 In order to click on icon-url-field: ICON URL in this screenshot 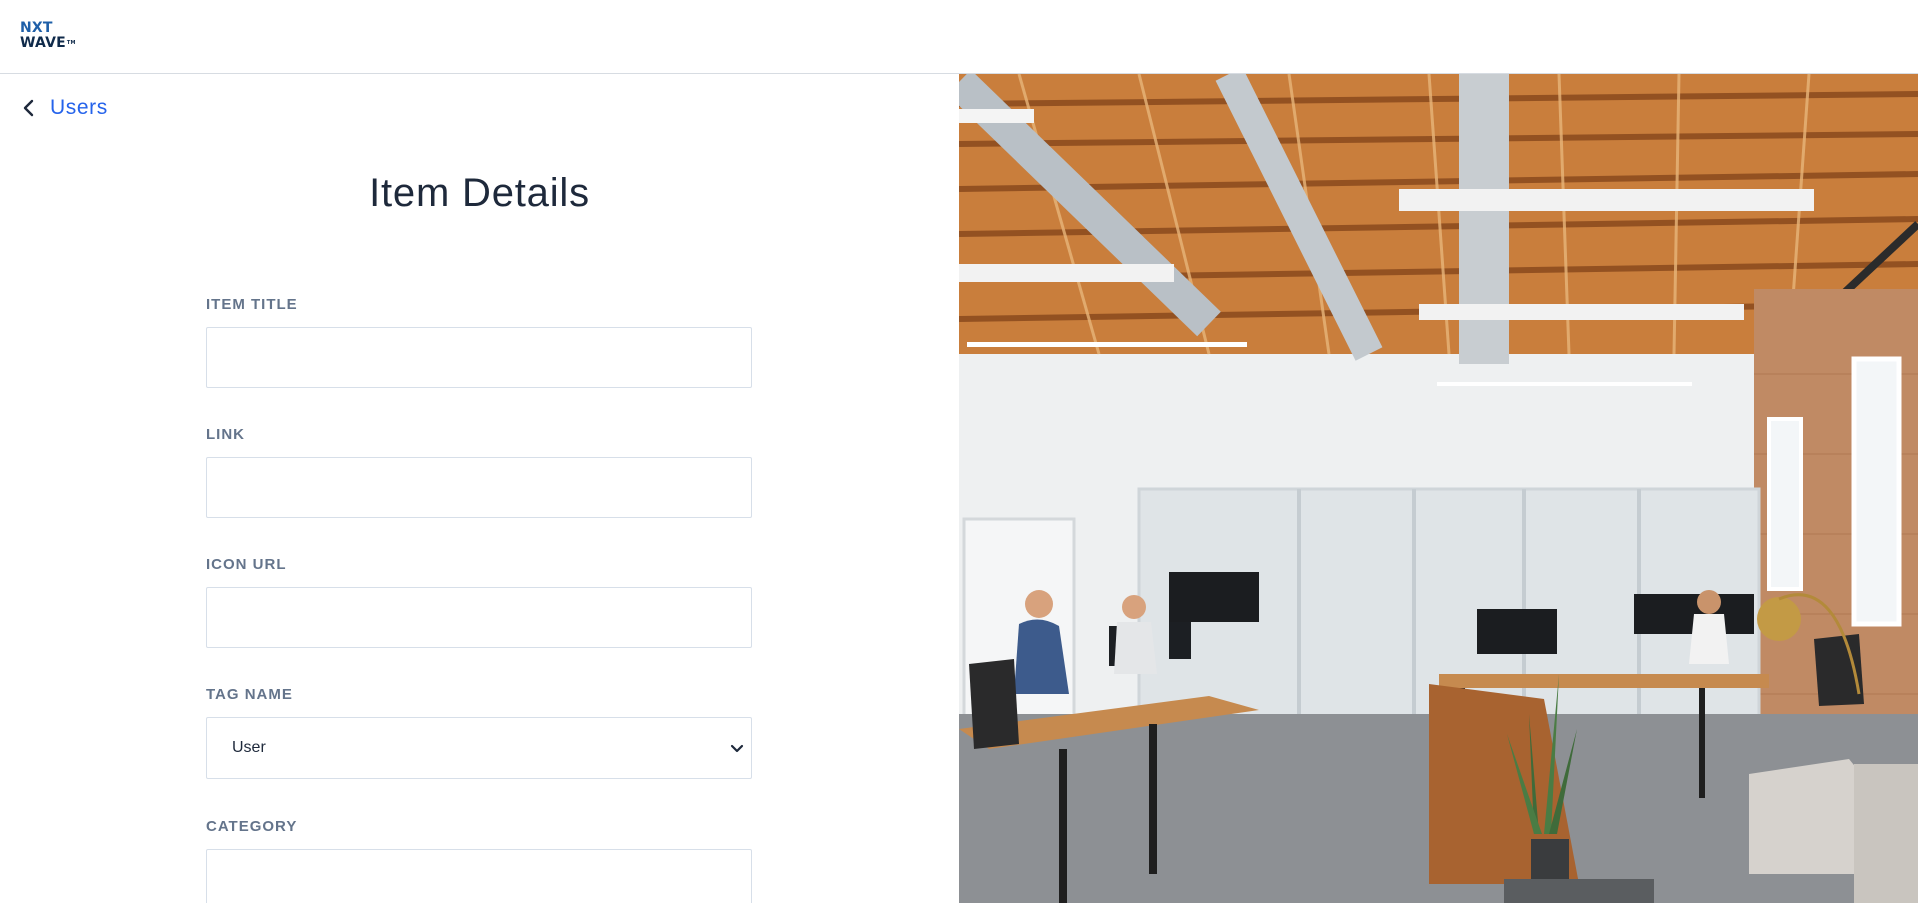, I will do `click(479, 602)`.